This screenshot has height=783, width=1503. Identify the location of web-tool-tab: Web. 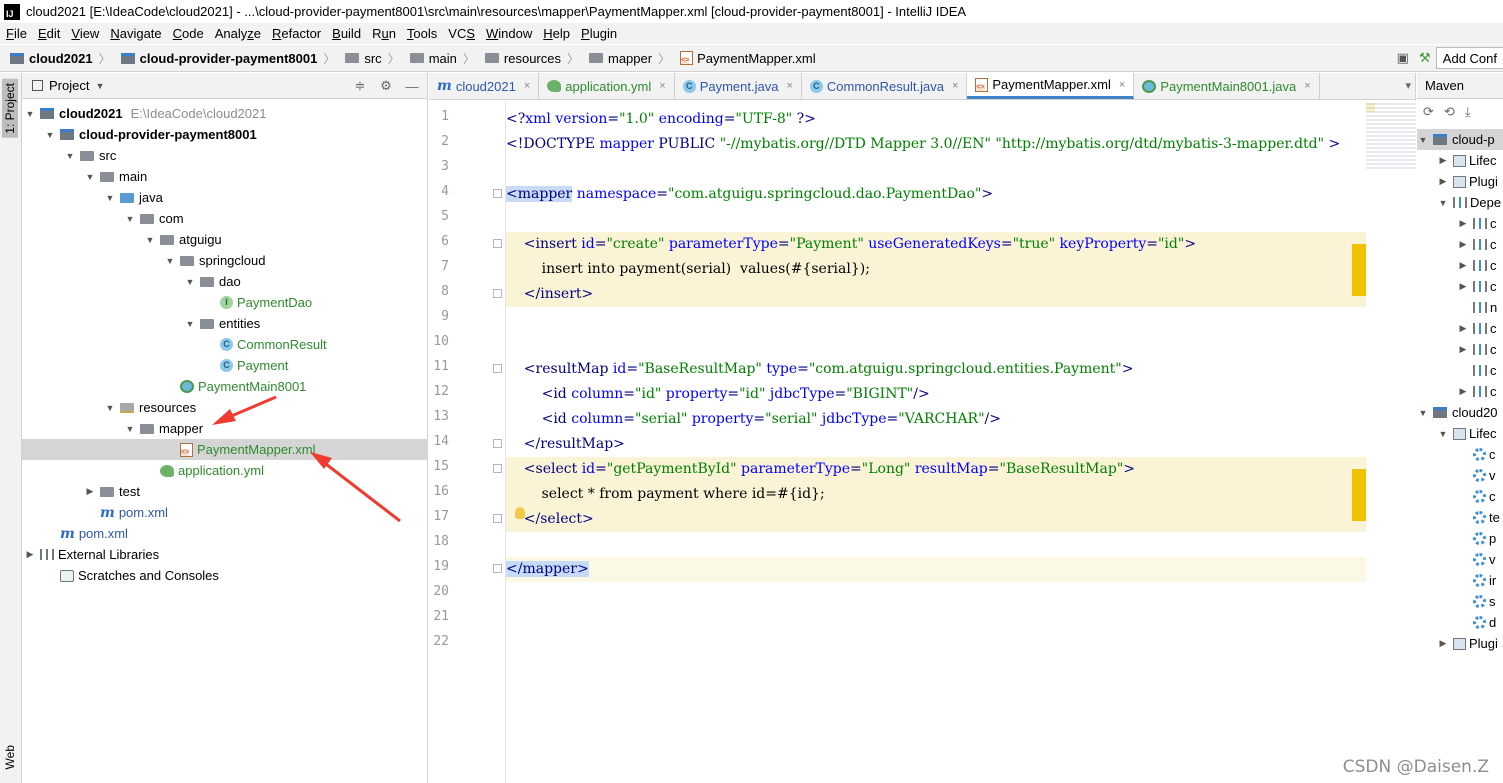
(10, 757).